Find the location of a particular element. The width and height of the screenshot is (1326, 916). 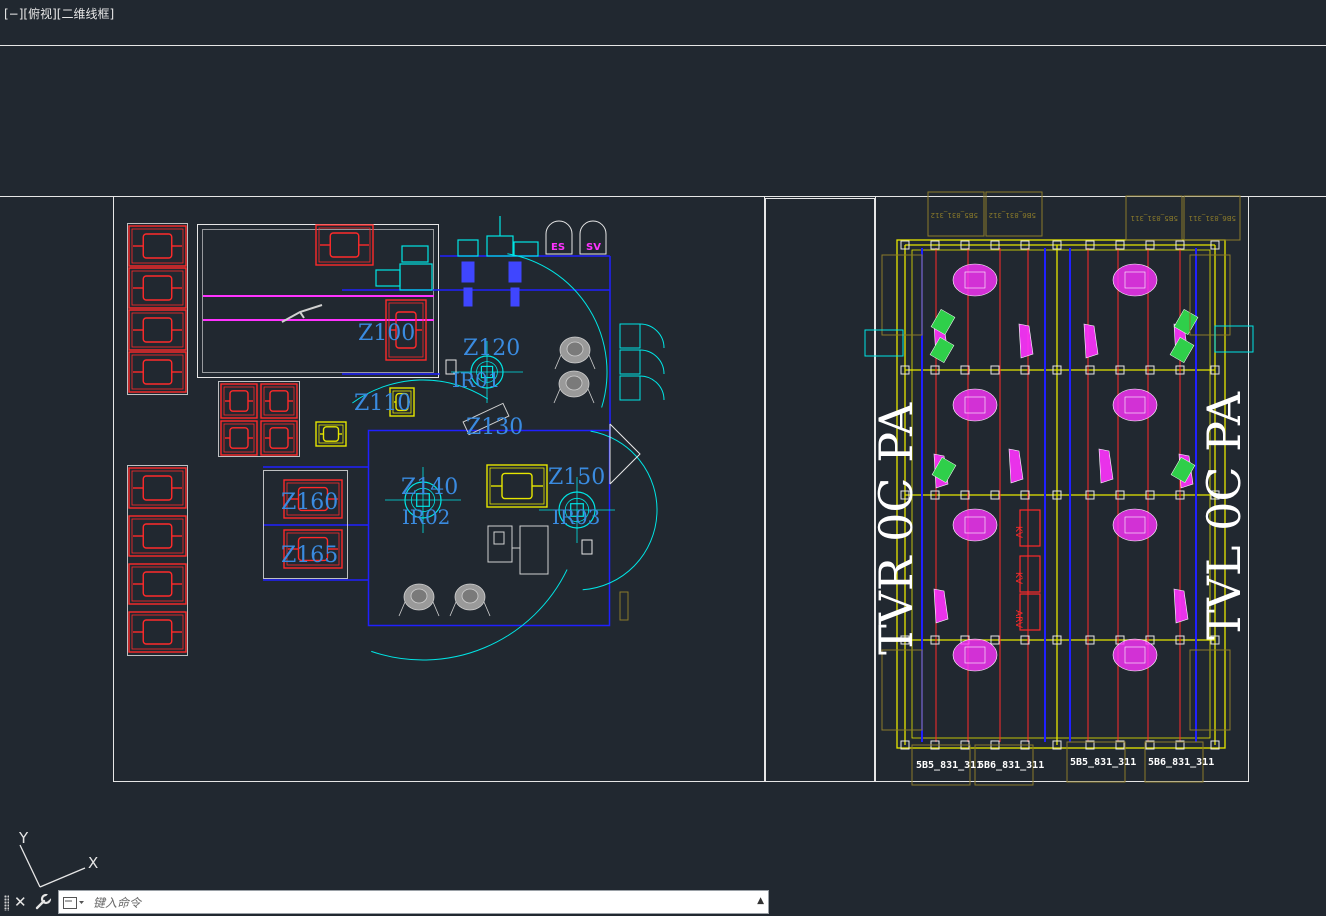

control-cabinets is located at coordinates (642, 362).